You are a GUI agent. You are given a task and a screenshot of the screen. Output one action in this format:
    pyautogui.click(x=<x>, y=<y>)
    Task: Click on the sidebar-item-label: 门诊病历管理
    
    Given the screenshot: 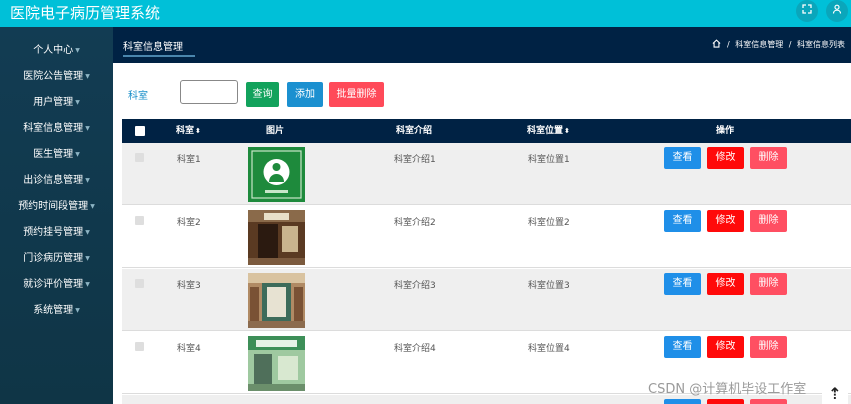 What is the action you would take?
    pyautogui.click(x=53, y=258)
    